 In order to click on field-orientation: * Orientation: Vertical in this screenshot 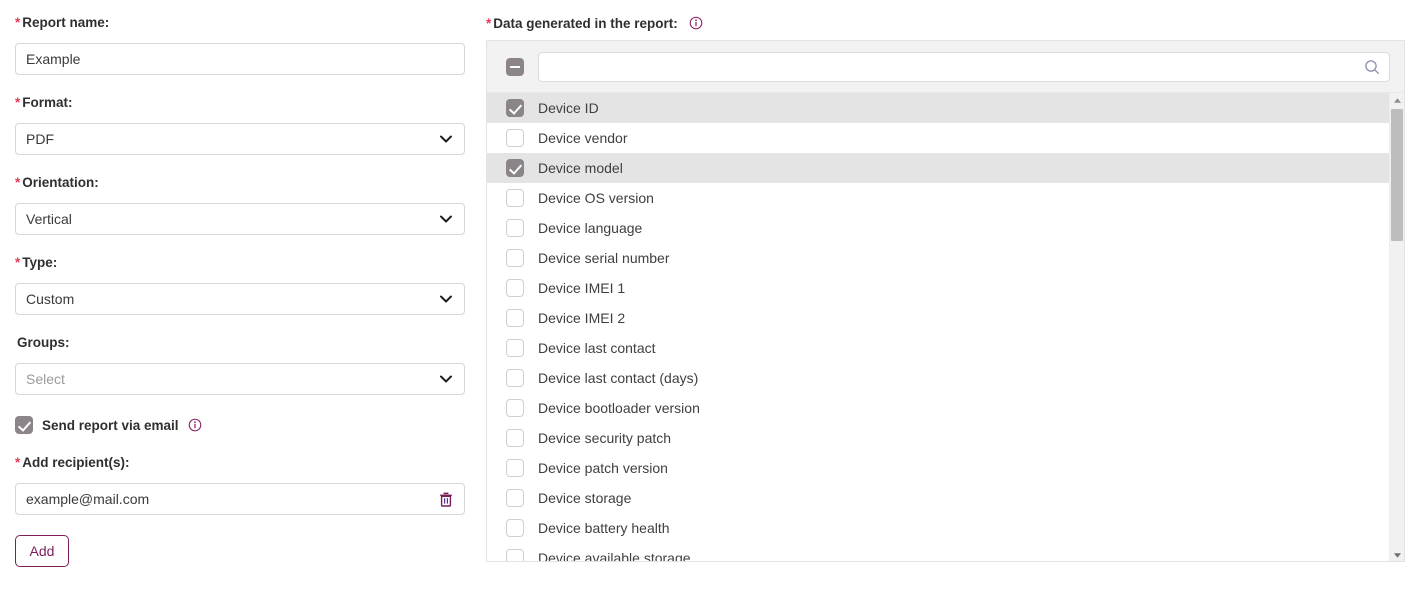, I will do `click(240, 205)`.